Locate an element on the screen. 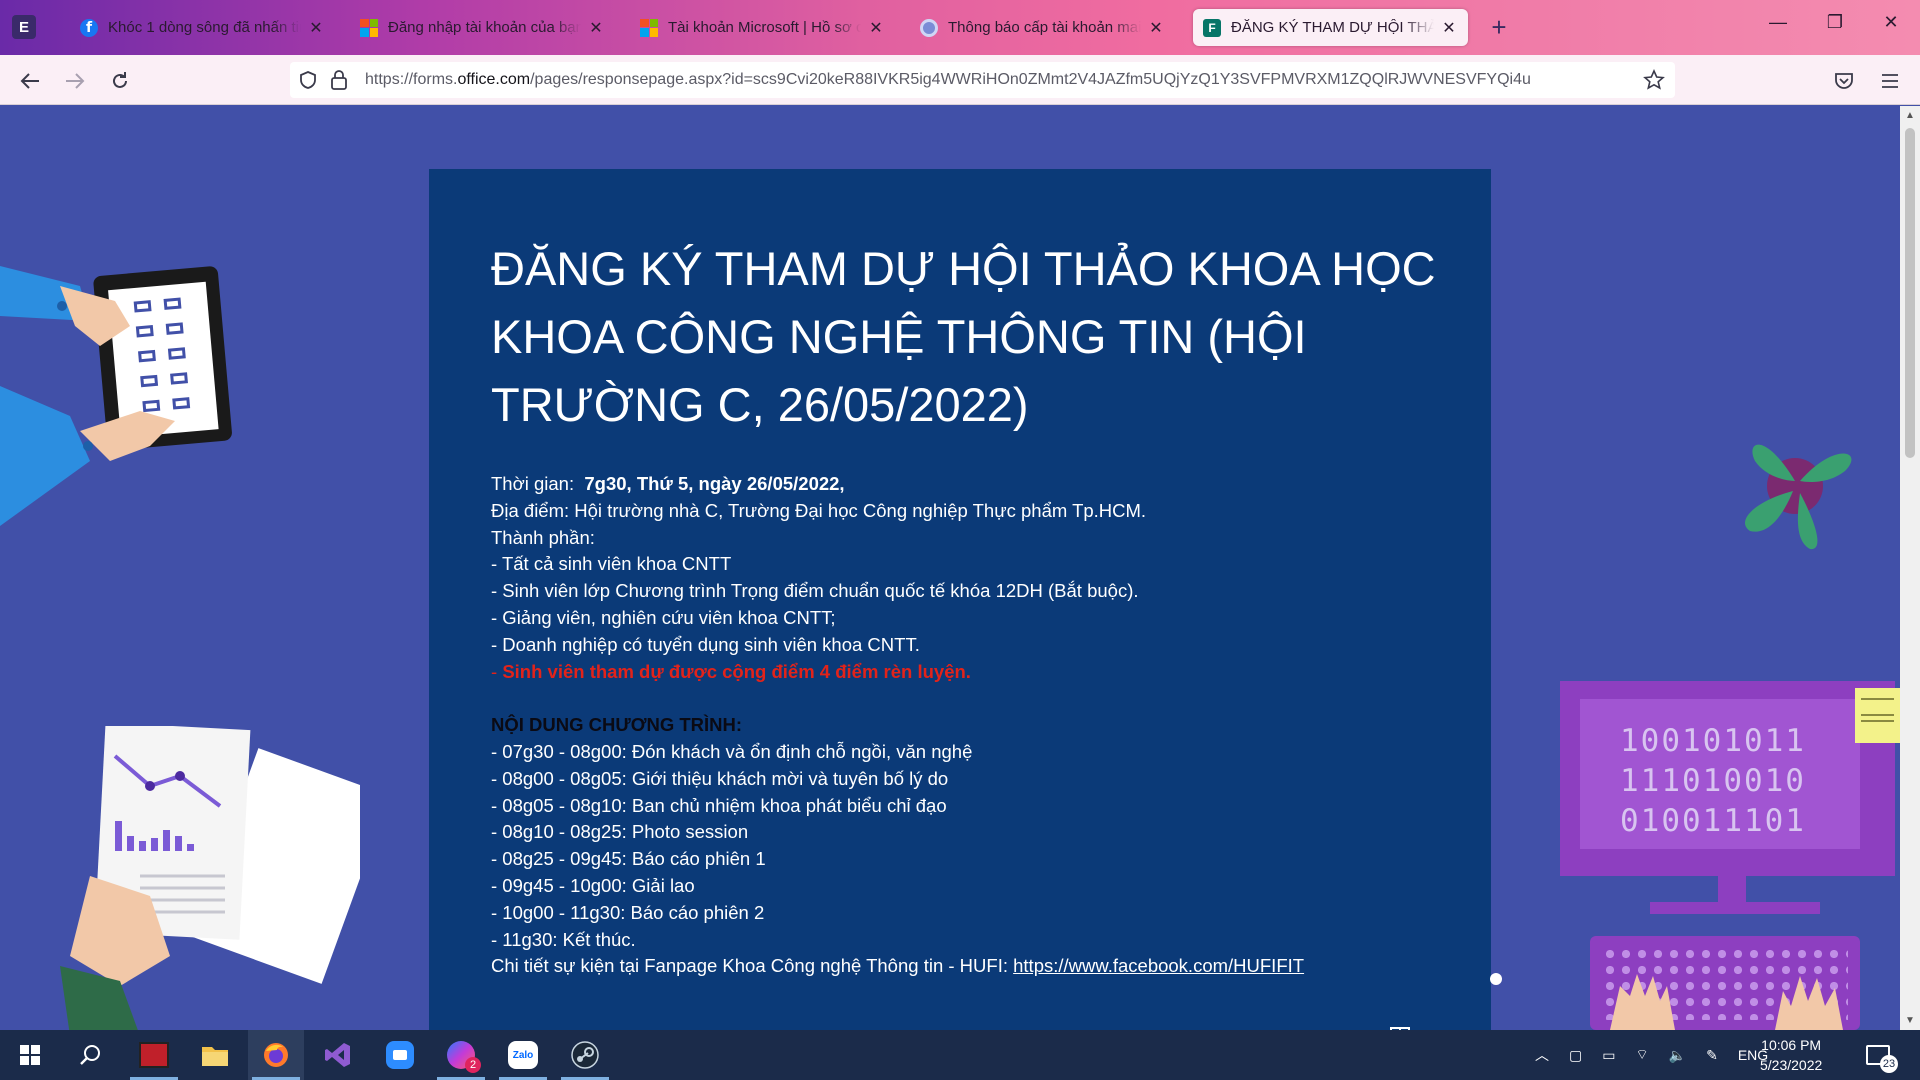 The image size is (1920, 1080). new-tab-button: + is located at coordinates (1499, 27).